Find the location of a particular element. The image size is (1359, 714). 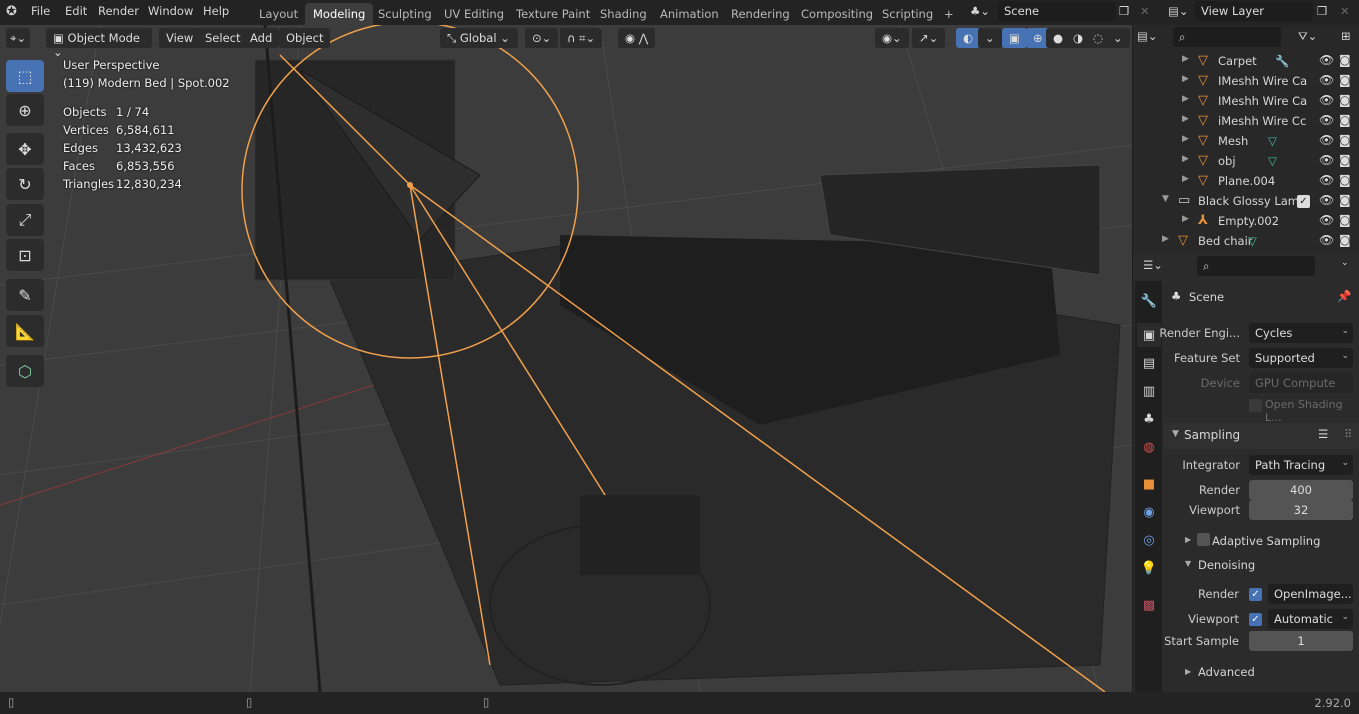

select-box-tool: ⬚ is located at coordinates (25, 76).